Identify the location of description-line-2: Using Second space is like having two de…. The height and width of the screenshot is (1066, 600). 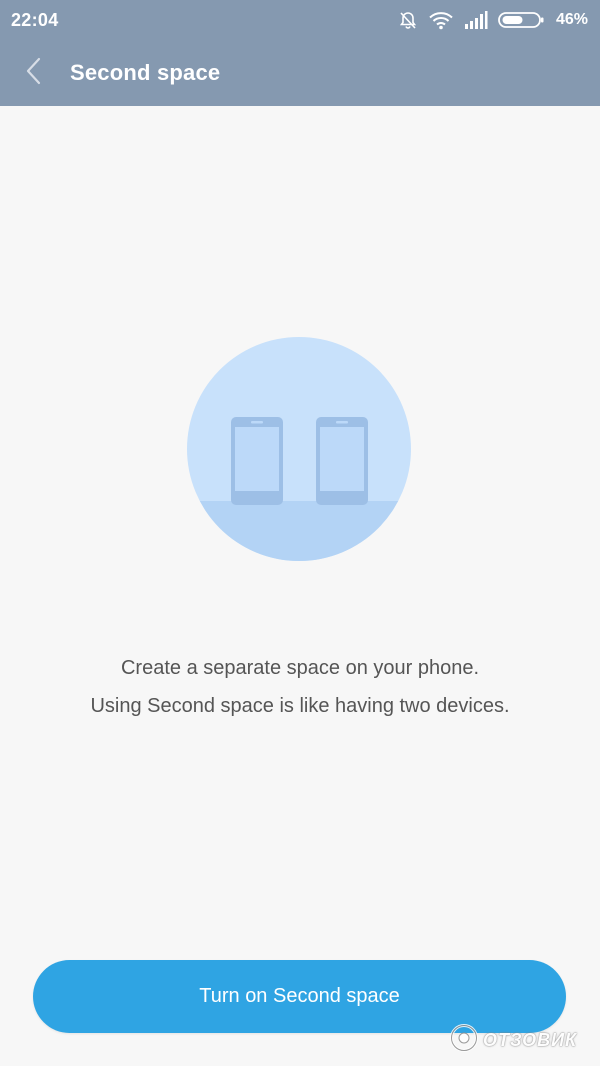
(300, 706).